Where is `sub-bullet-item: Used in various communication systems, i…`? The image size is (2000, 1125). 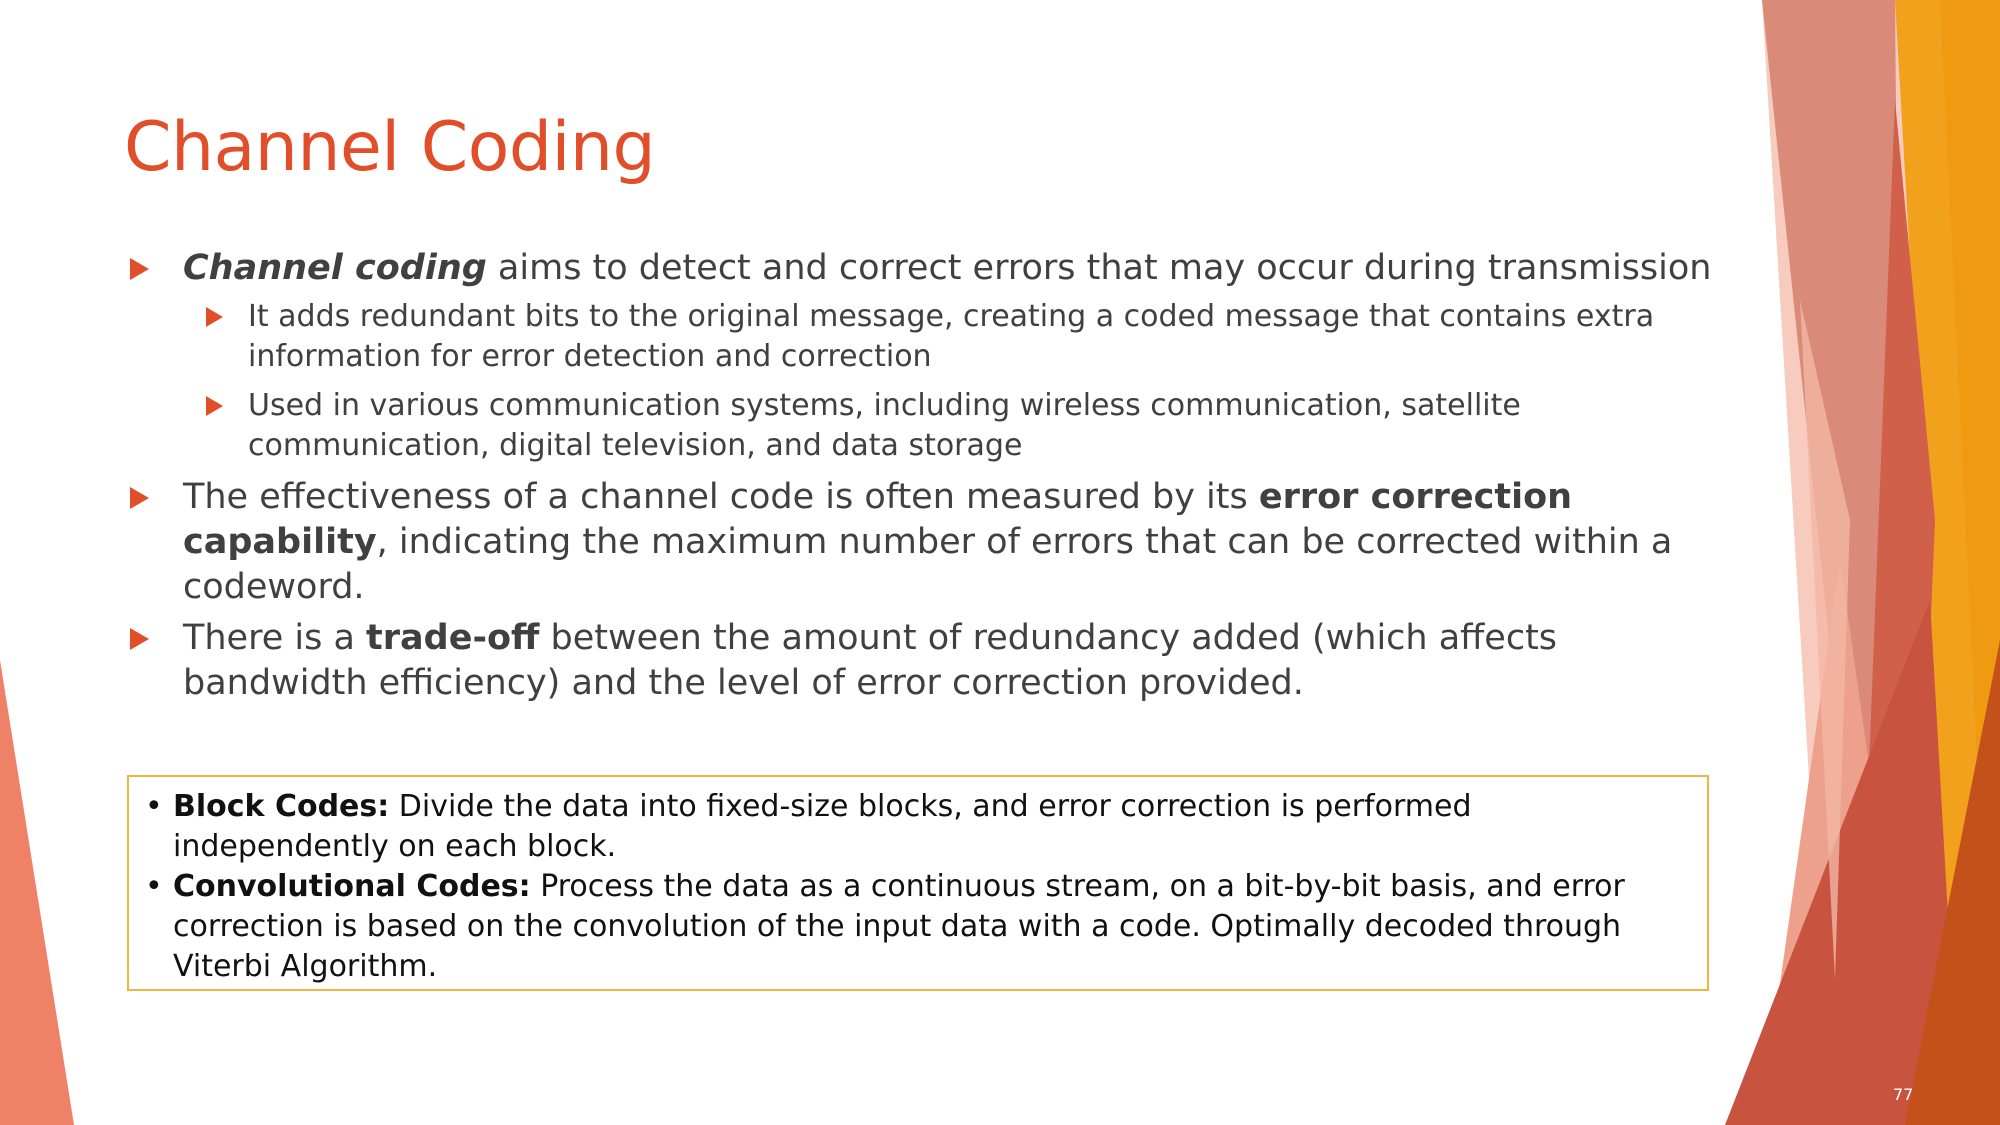
sub-bullet-item: Used in various communication systems, i… is located at coordinates (924, 426).